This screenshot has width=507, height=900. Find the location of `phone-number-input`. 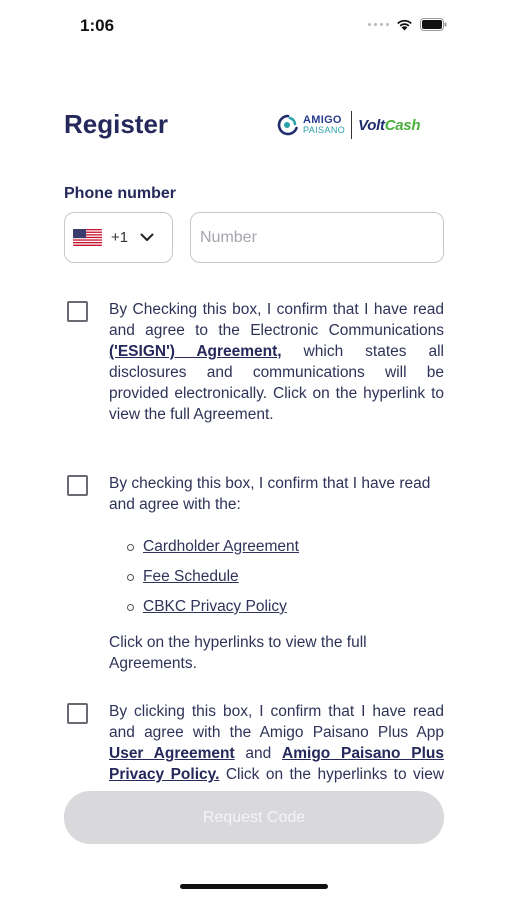

phone-number-input is located at coordinates (317, 237).